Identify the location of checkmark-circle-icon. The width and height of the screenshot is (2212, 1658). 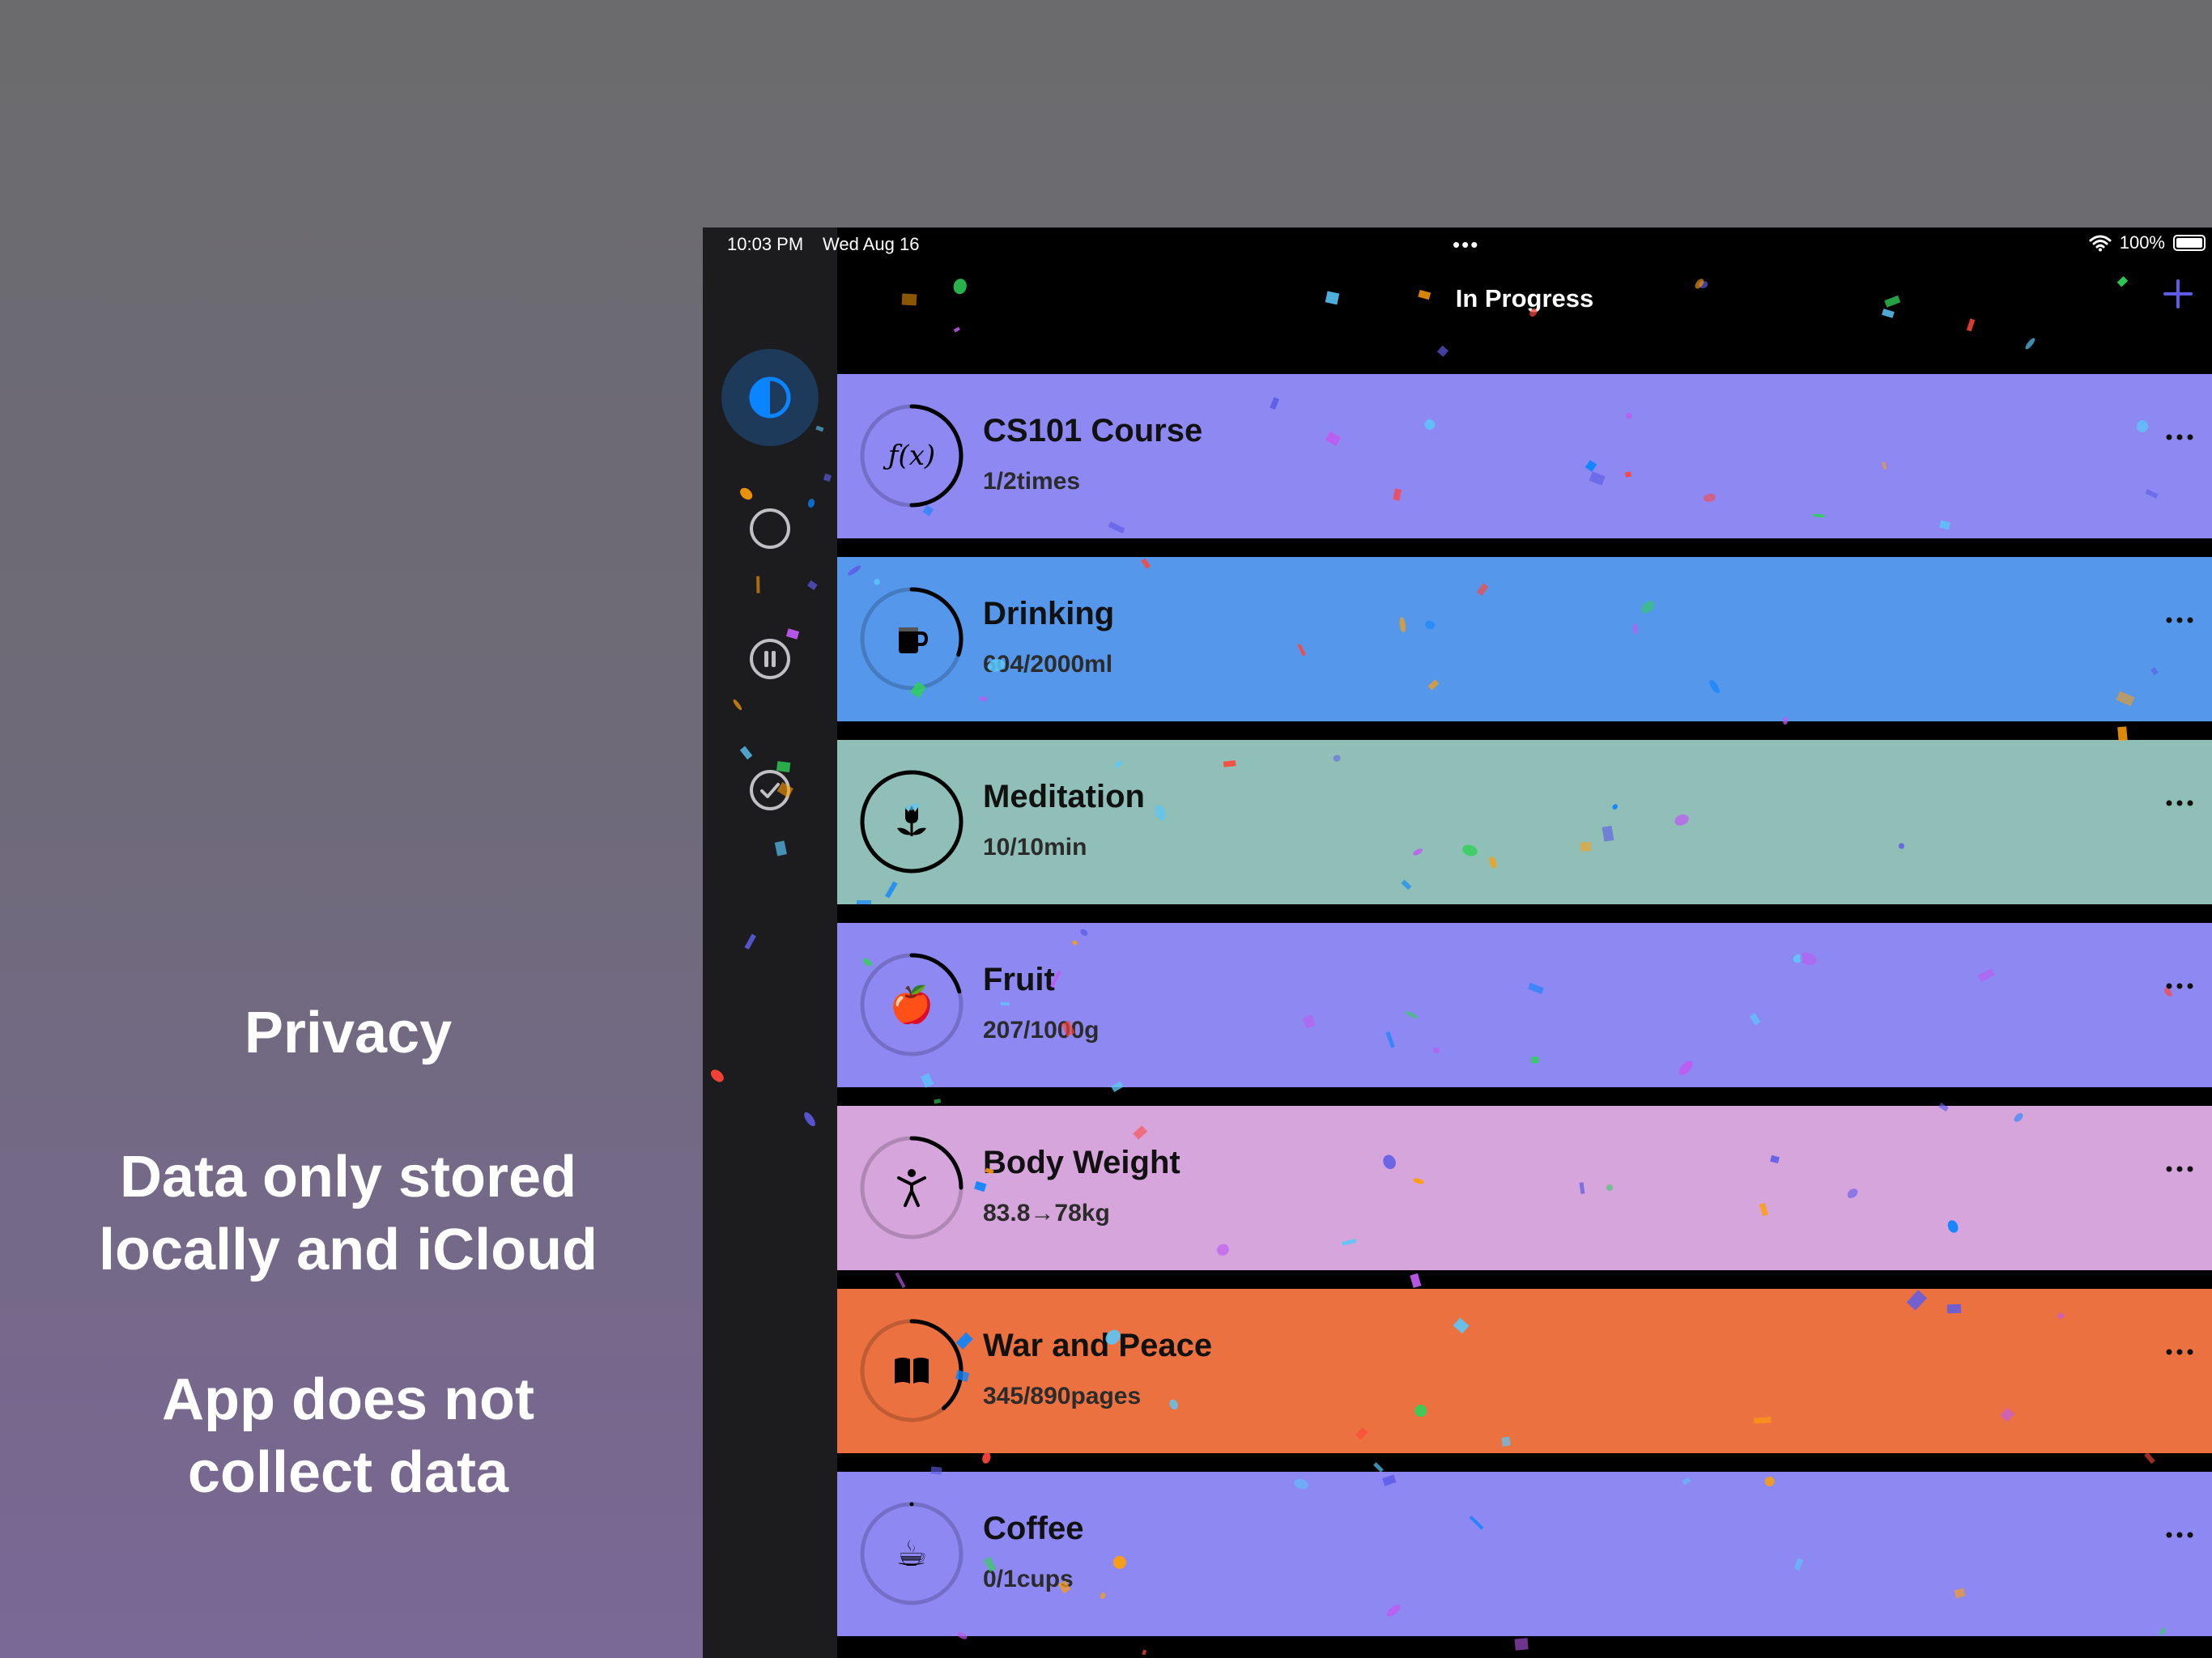
(770, 790).